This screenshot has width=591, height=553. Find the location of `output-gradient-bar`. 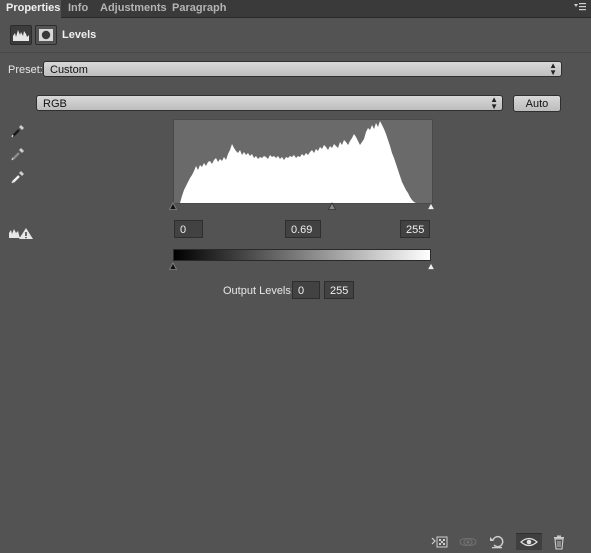

output-gradient-bar is located at coordinates (302, 255).